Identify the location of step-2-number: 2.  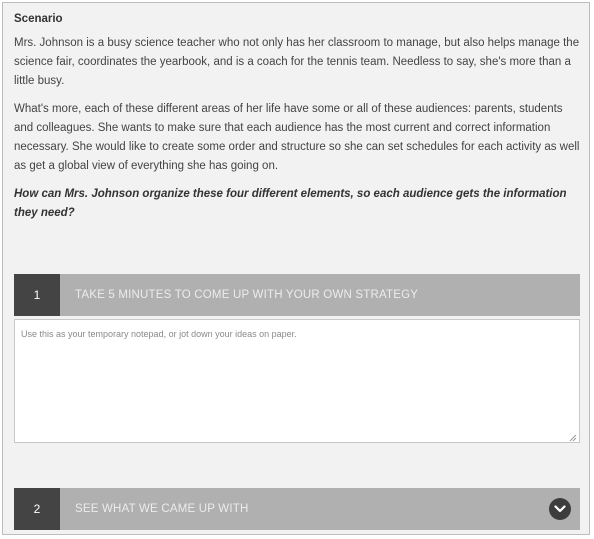
(37, 509).